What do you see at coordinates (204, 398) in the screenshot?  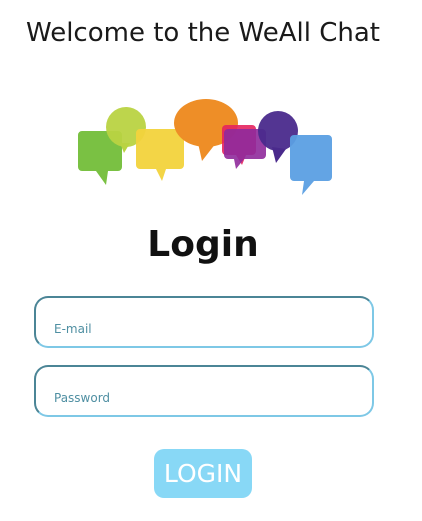 I see `password-input` at bounding box center [204, 398].